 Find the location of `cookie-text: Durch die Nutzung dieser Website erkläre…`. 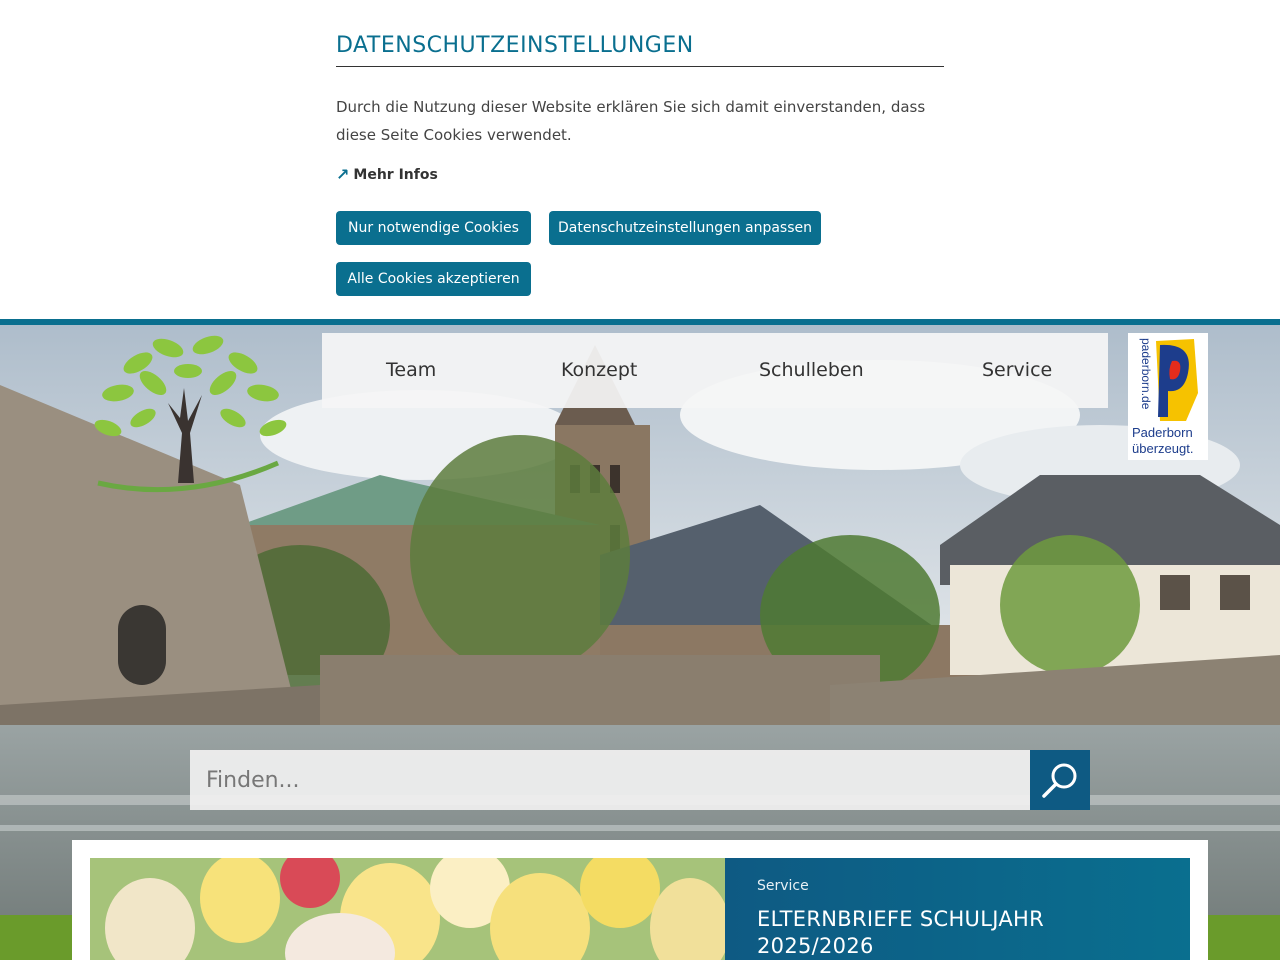

cookie-text: Durch die Nutzung dieser Website erkläre… is located at coordinates (631, 121).